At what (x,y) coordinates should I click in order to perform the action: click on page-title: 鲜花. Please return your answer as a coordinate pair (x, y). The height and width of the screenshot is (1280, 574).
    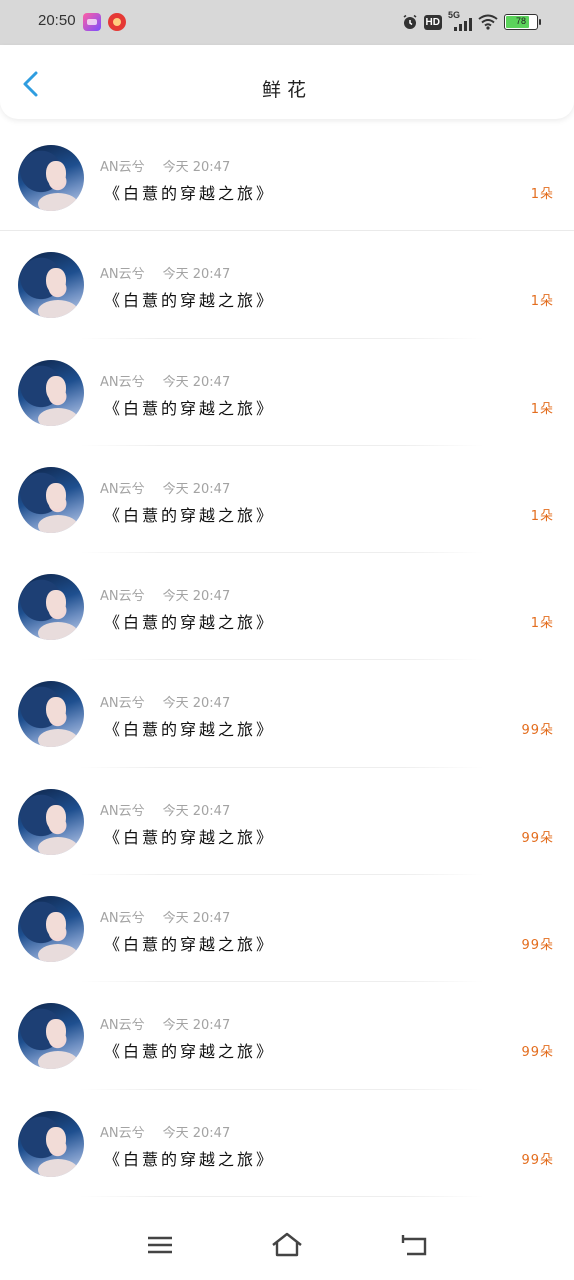
    Looking at the image, I should click on (286, 90).